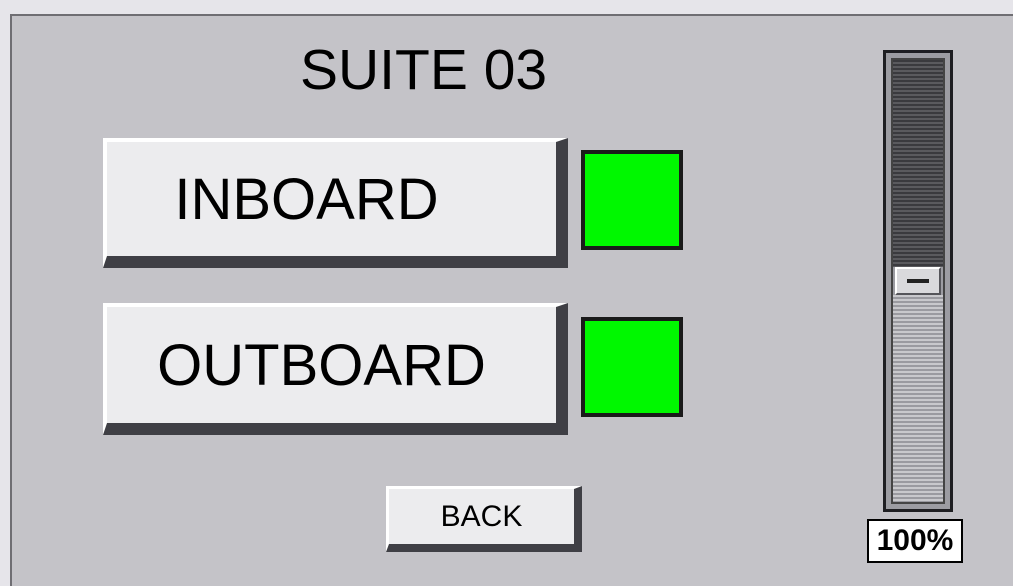 Image resolution: width=1013 pixels, height=586 pixels. What do you see at coordinates (918, 398) in the screenshot?
I see `slider-track-lower` at bounding box center [918, 398].